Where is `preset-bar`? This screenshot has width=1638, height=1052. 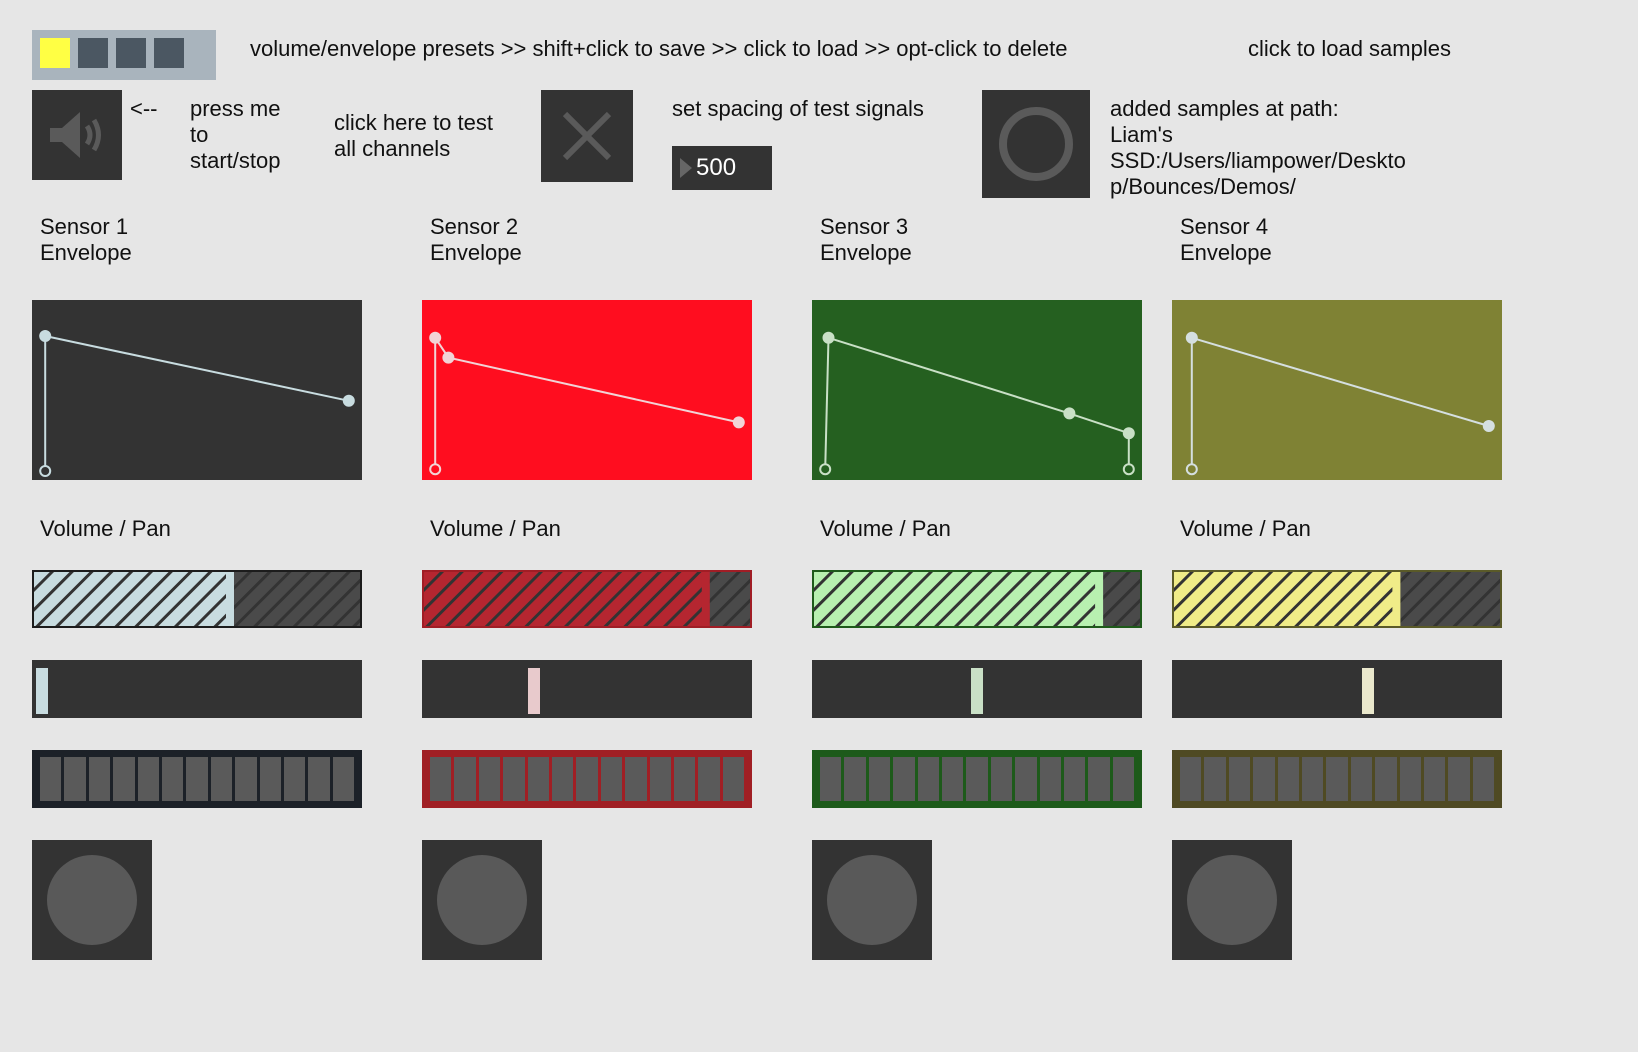
preset-bar is located at coordinates (124, 55).